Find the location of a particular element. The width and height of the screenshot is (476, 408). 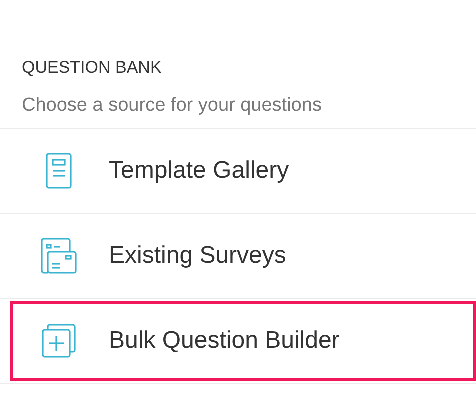

cards-icon is located at coordinates (59, 256).